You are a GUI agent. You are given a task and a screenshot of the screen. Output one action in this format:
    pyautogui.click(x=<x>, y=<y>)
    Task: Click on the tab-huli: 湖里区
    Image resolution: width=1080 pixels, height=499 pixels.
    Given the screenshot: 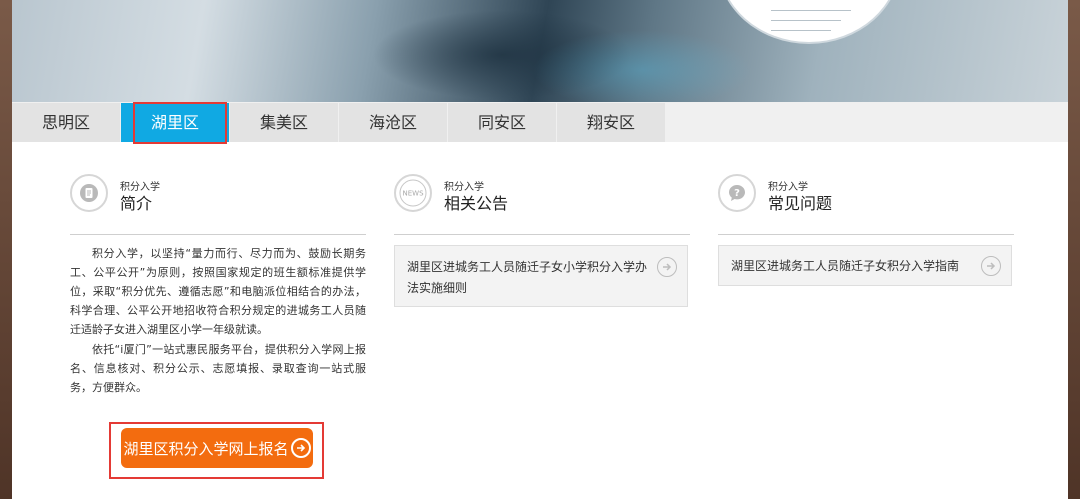 What is the action you would take?
    pyautogui.click(x=175, y=122)
    